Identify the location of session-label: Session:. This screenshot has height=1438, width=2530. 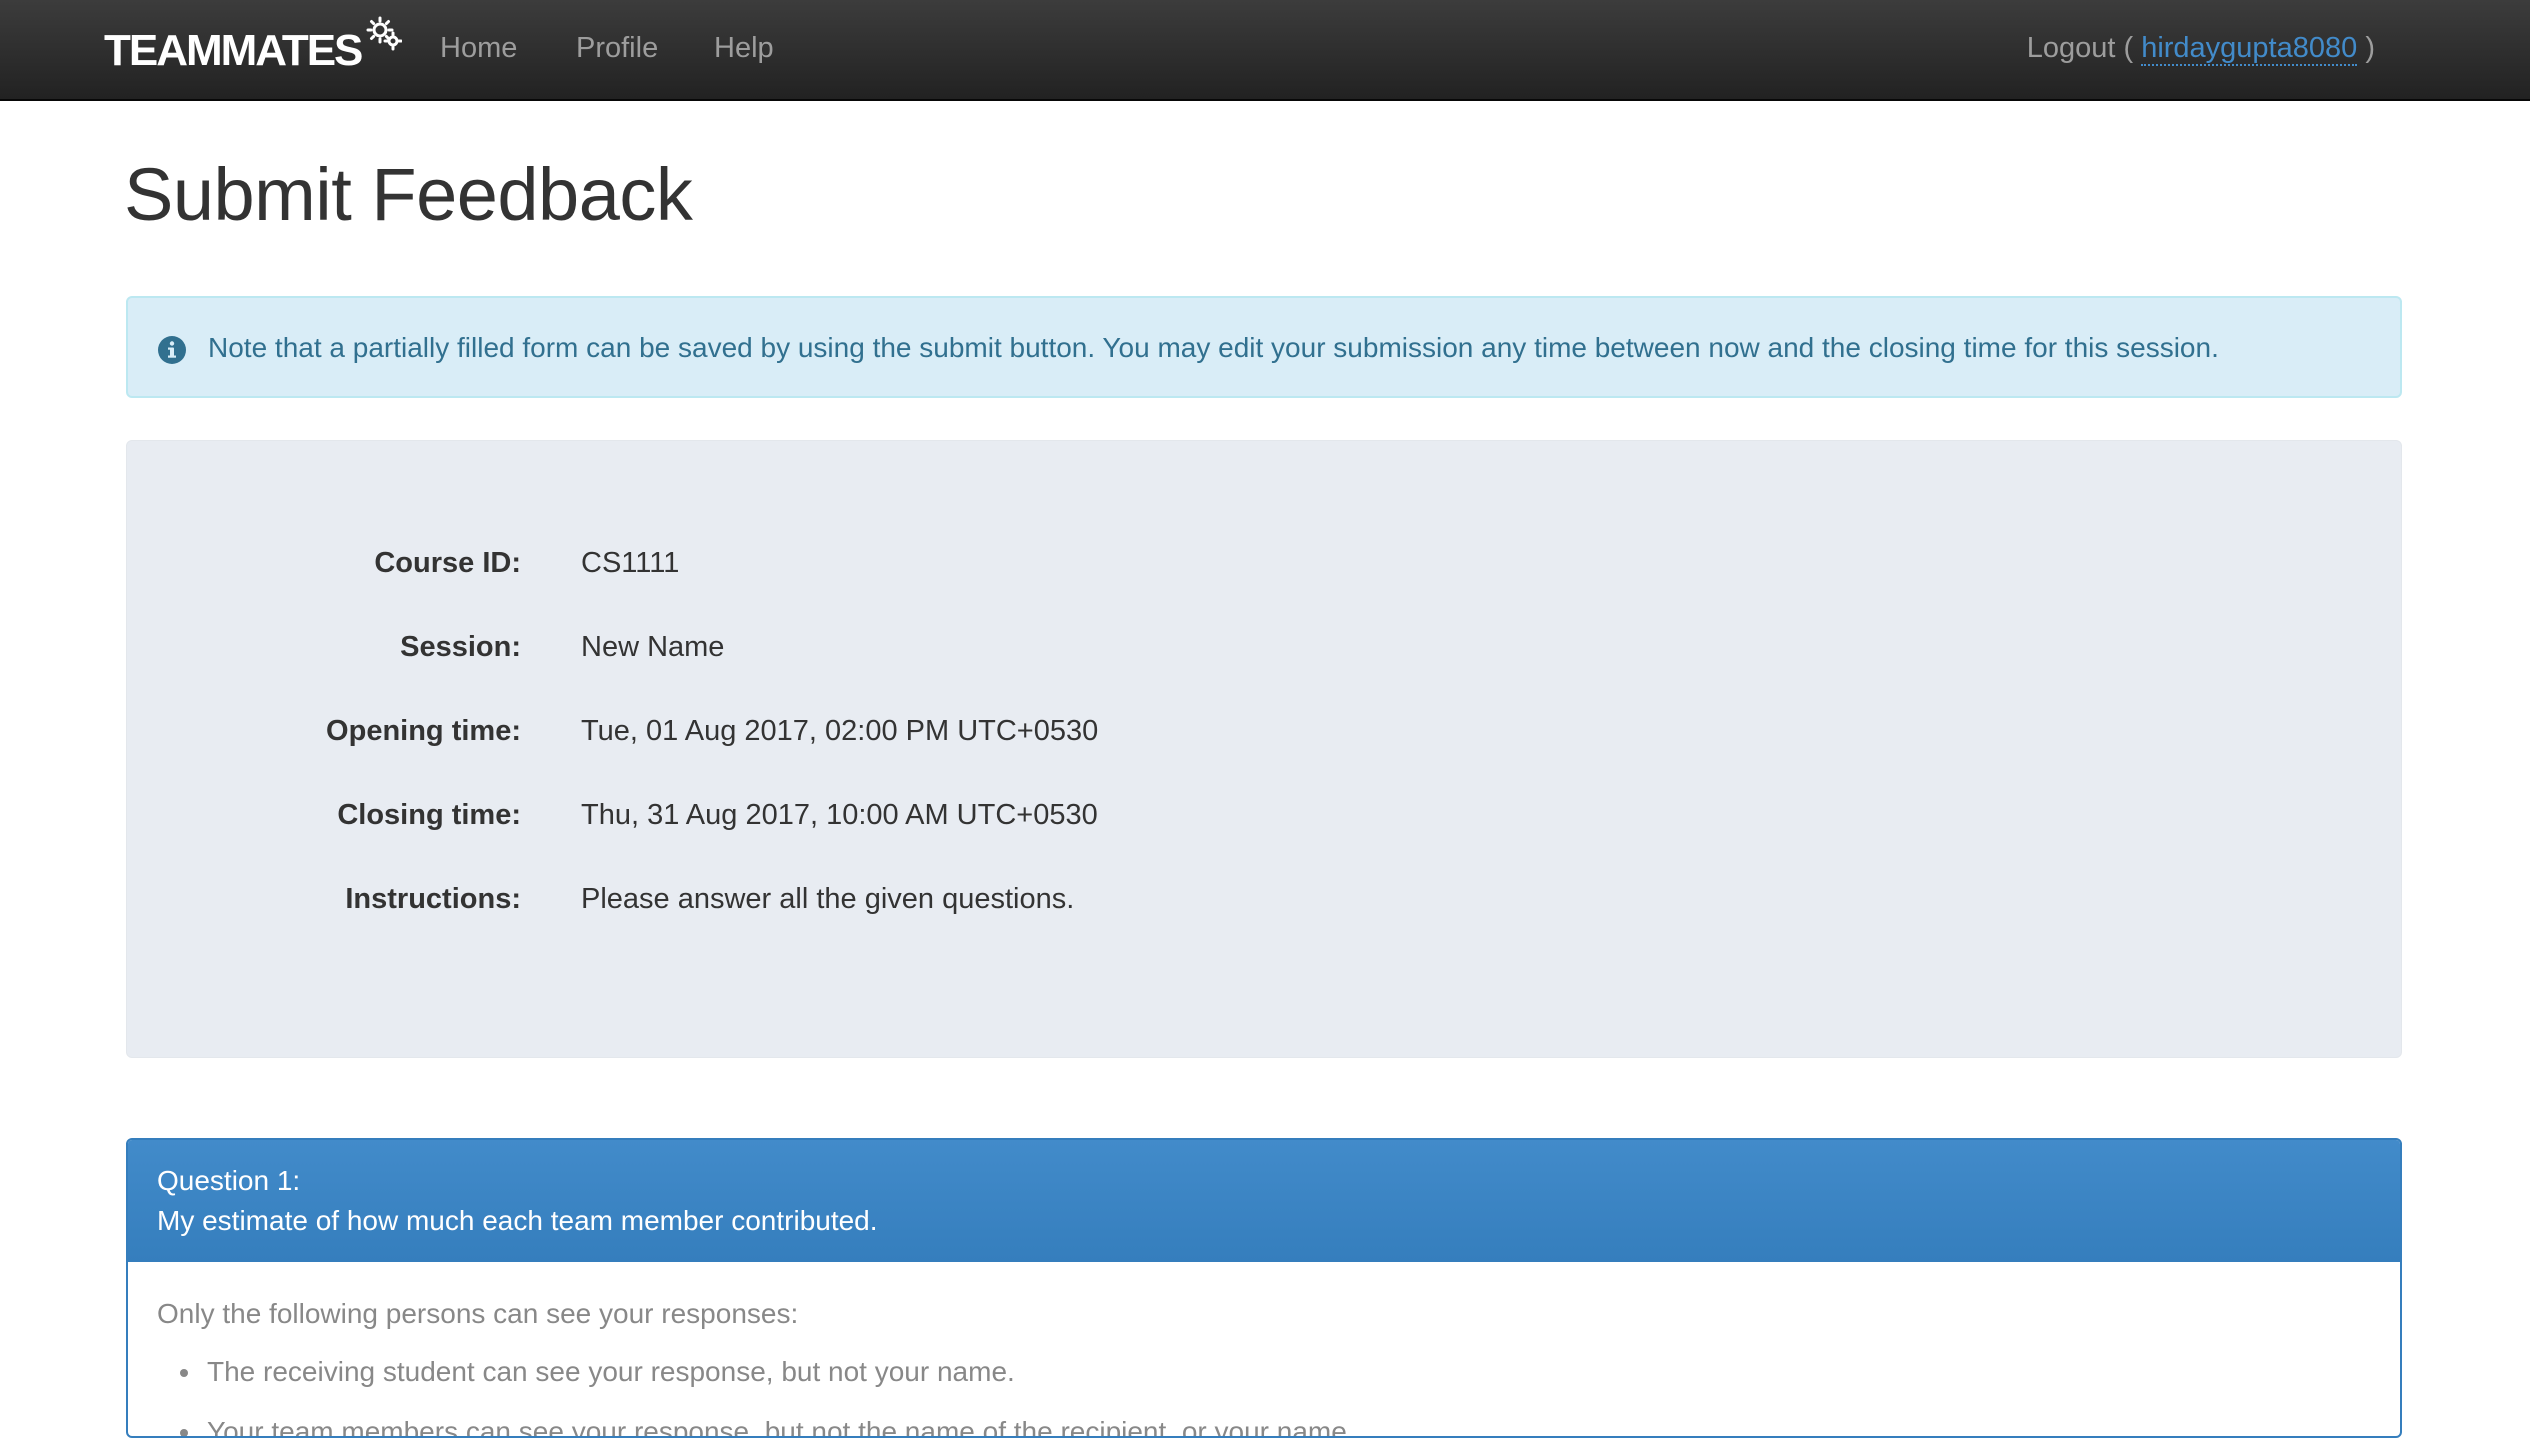
(460, 647).